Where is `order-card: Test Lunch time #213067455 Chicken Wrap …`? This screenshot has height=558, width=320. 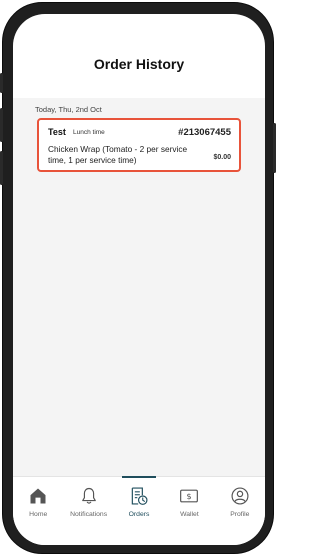 order-card: Test Lunch time #213067455 Chicken Wrap … is located at coordinates (139, 145).